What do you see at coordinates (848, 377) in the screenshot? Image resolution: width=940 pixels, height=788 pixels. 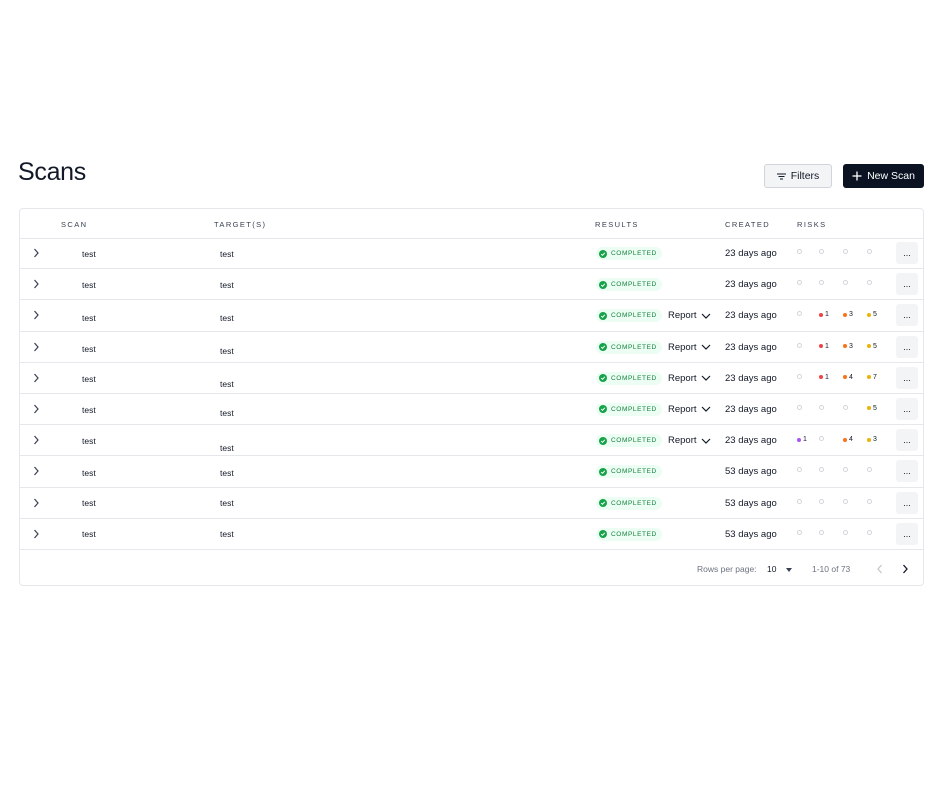 I see `risk-count: 4` at bounding box center [848, 377].